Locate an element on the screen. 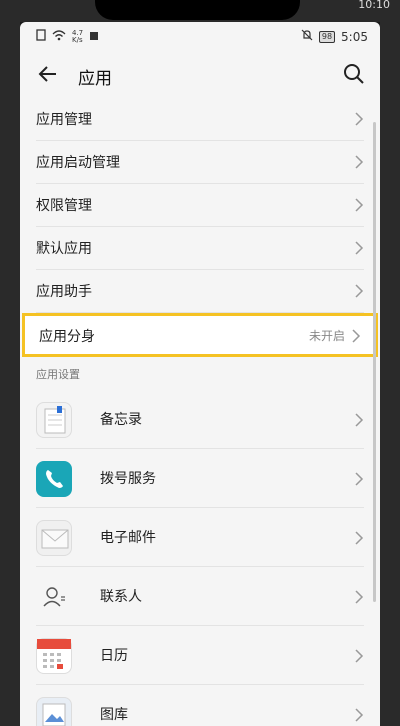  device-frame-right is located at coordinates (390, 363).